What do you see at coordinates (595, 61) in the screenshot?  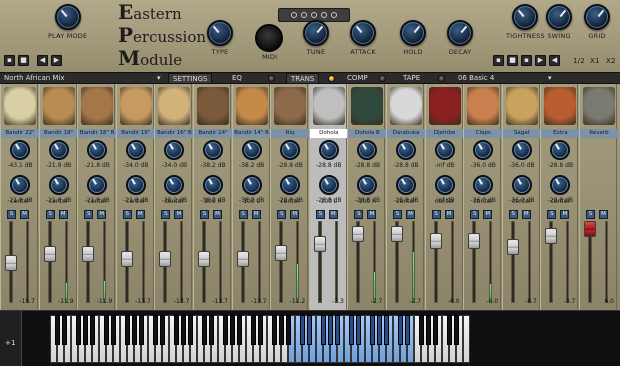 I see `x1-toggle: X1` at bounding box center [595, 61].